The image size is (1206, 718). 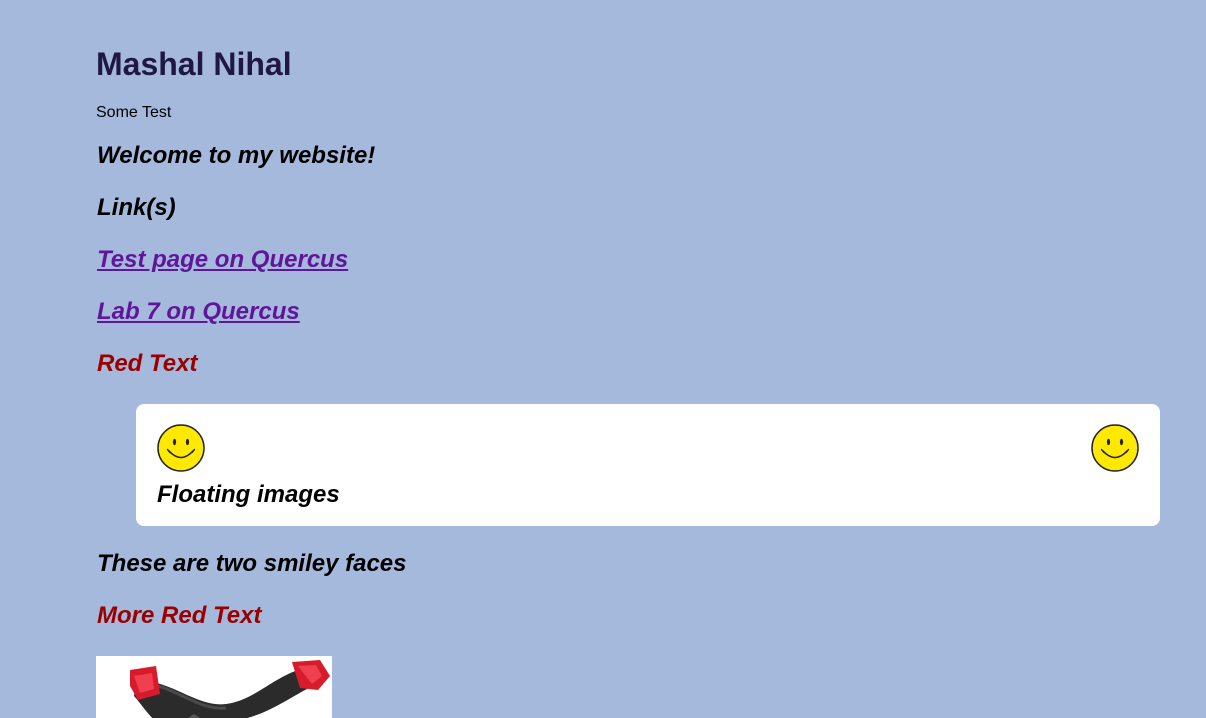 What do you see at coordinates (194, 64) in the screenshot?
I see `page-title: Mashal Nihal` at bounding box center [194, 64].